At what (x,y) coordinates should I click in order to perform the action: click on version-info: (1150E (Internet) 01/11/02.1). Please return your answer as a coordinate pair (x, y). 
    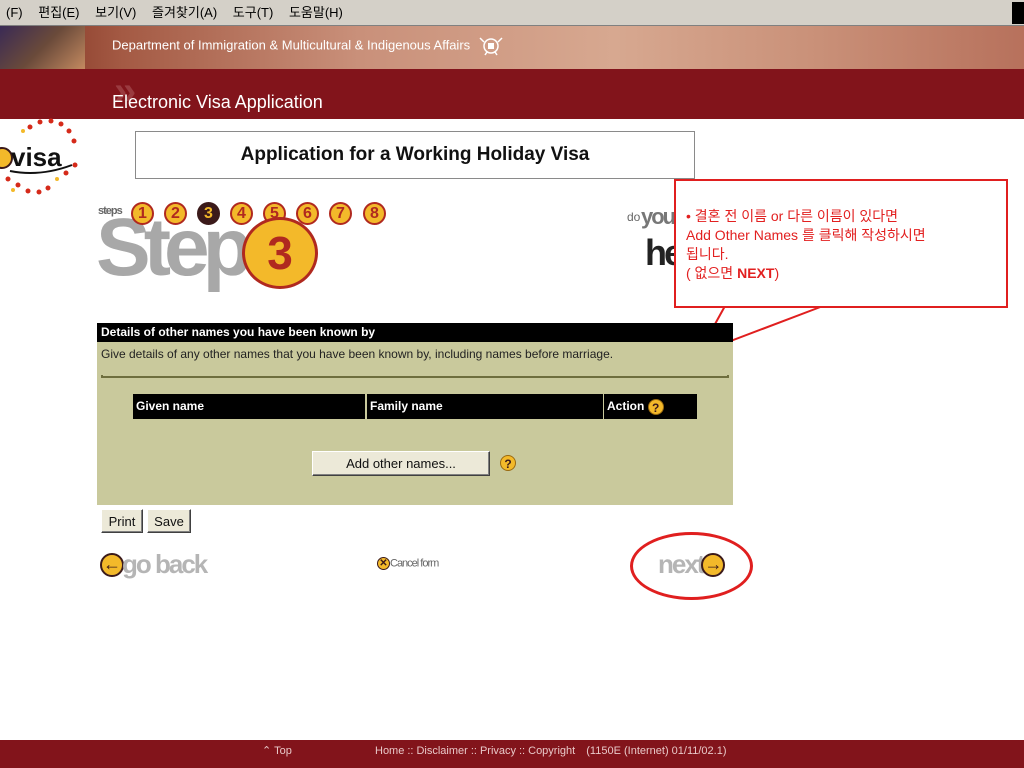
    Looking at the image, I should click on (656, 751).